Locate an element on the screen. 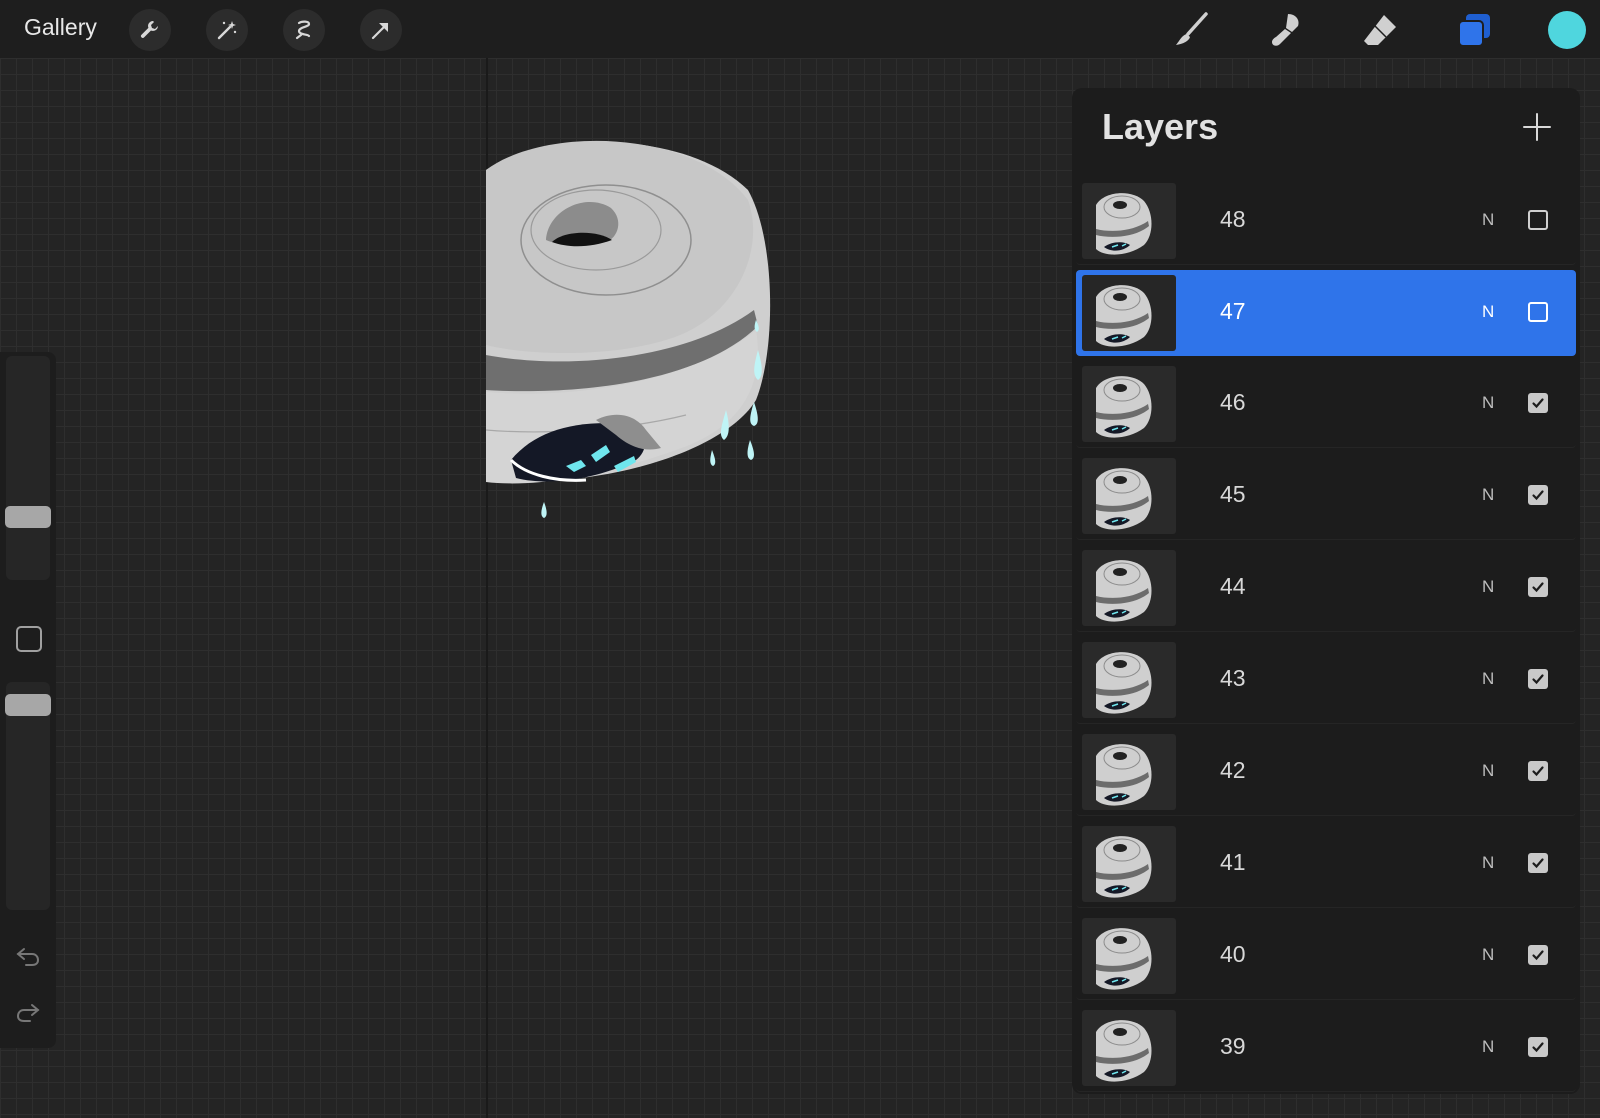 The image size is (1600, 1118). smudge-button is located at coordinates (1286, 30).